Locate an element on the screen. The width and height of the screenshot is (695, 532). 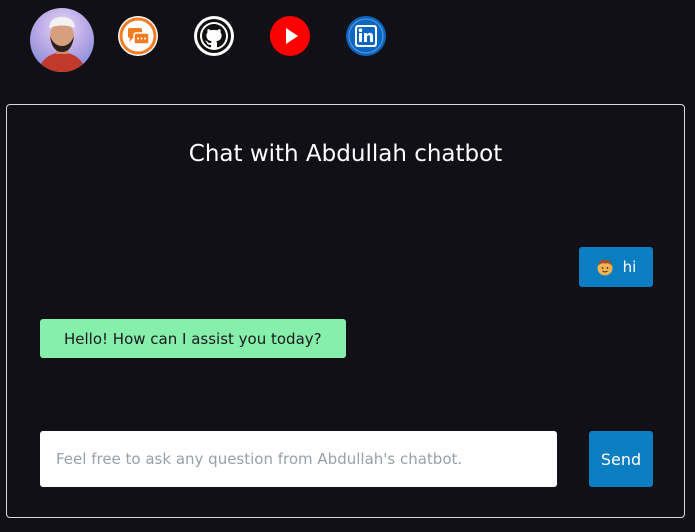
user-message: hi is located at coordinates (616, 267).